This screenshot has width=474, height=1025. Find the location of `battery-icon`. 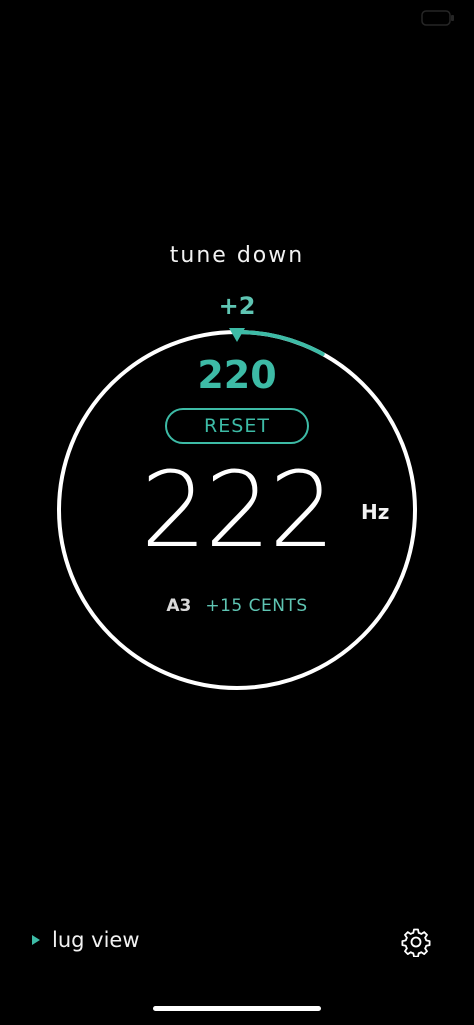

battery-icon is located at coordinates (437, 18).